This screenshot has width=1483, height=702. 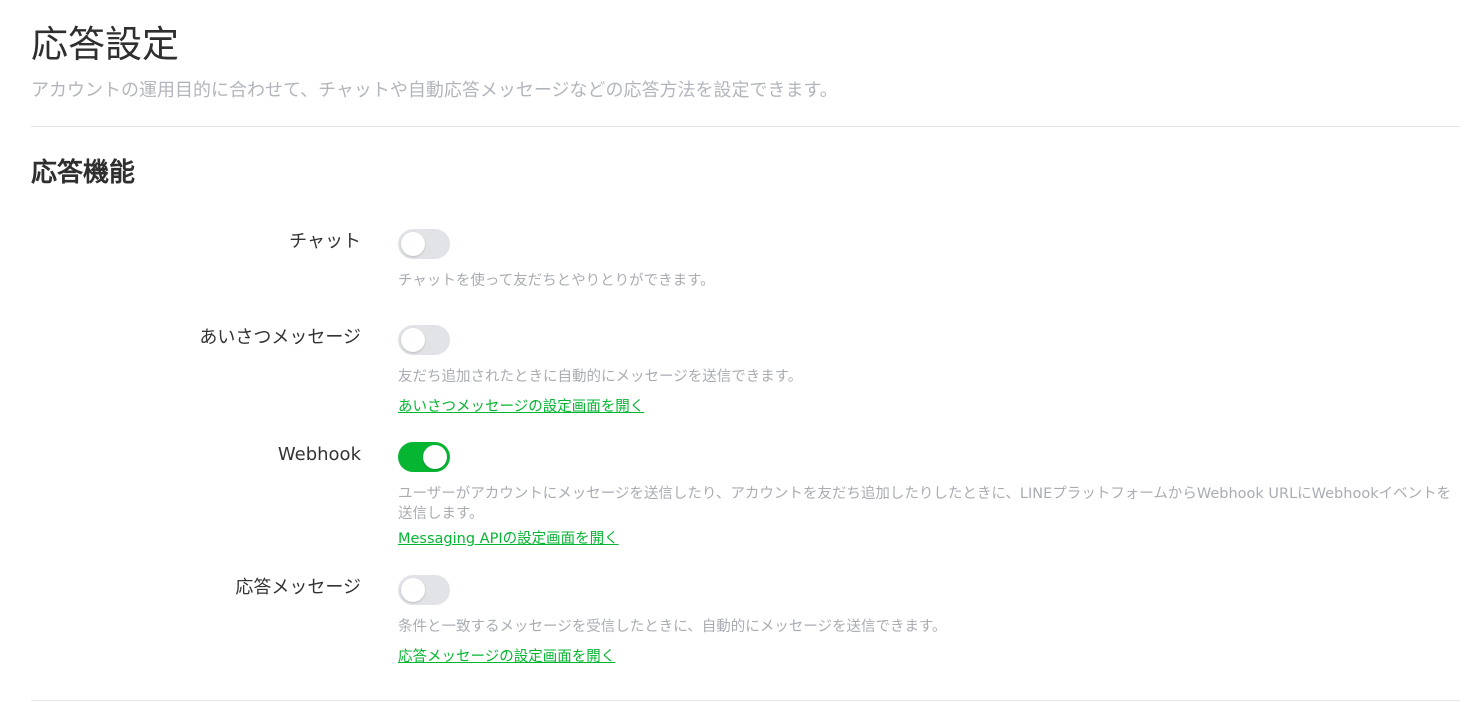 I want to click on setting-description-greeting-message: 友だち追加されたときに自動的にメッセージを送信できます。, so click(x=600, y=377).